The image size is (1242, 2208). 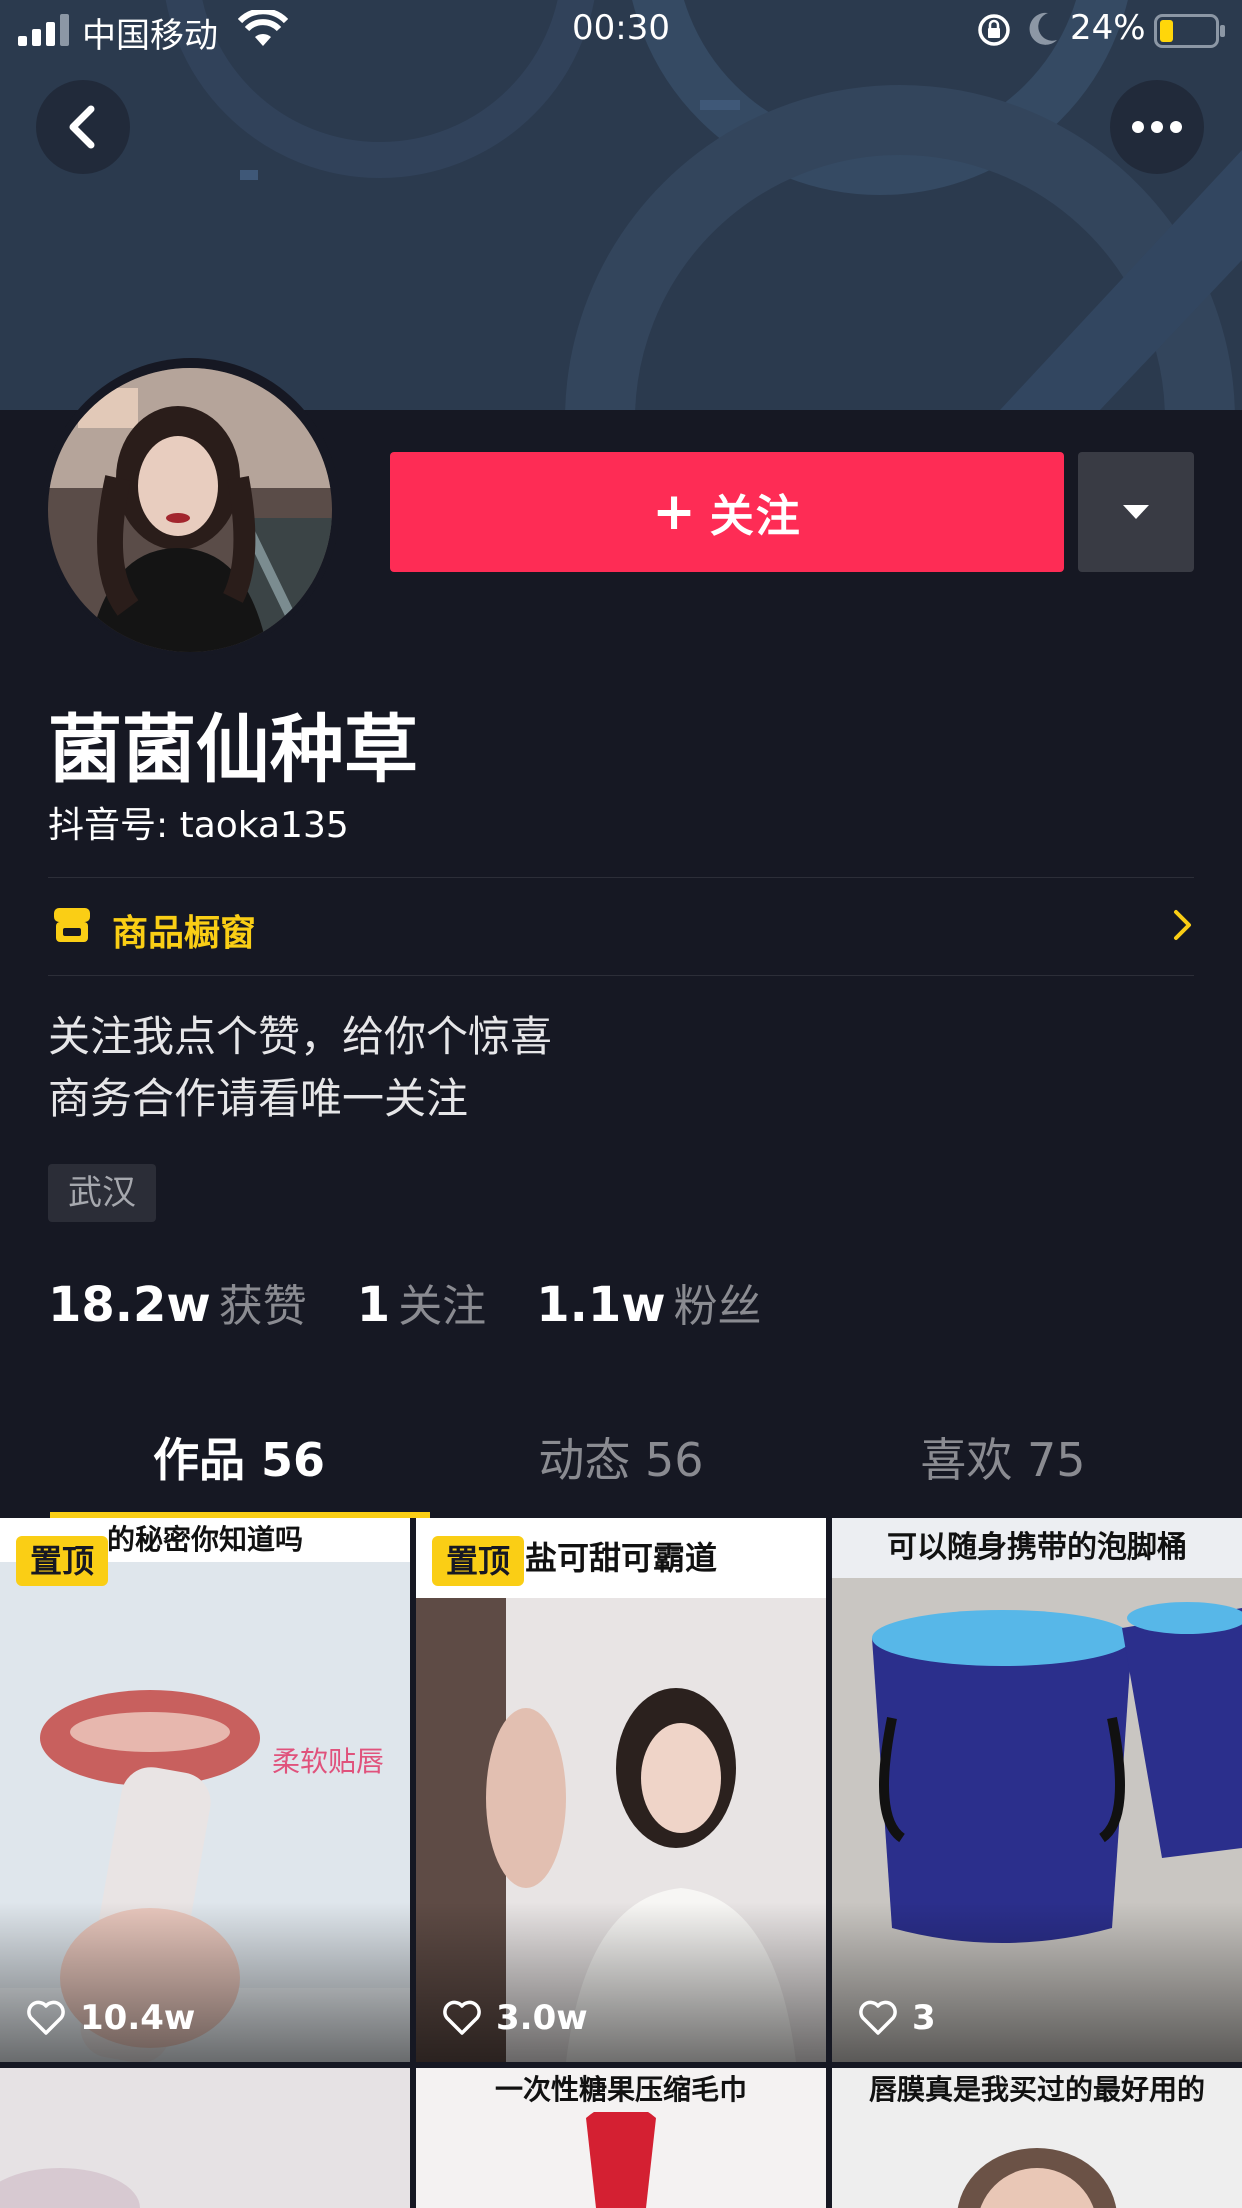 What do you see at coordinates (1003, 1460) in the screenshot?
I see `tab-likes: 喜欢 75` at bounding box center [1003, 1460].